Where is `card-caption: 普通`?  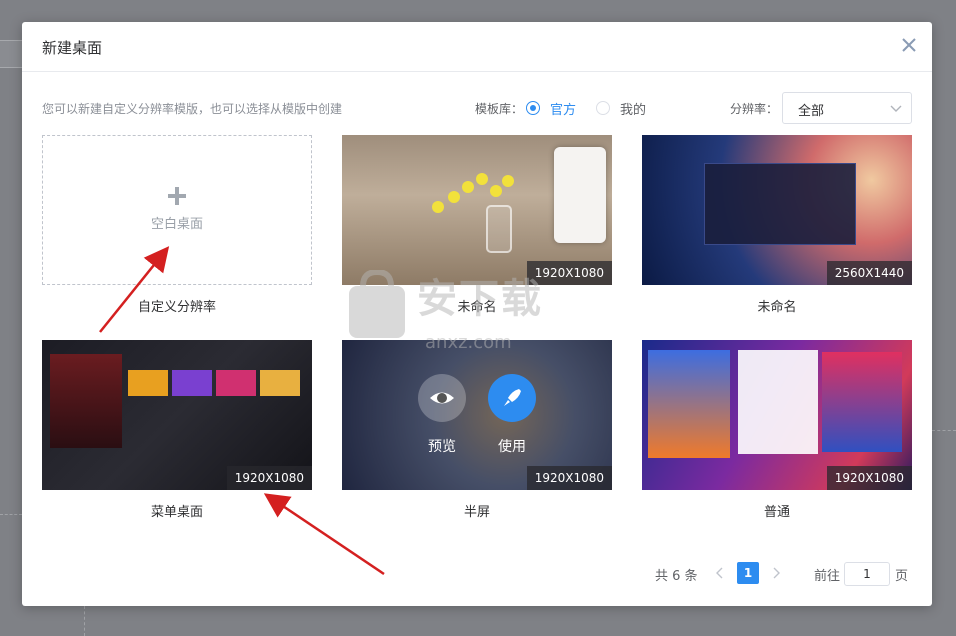 card-caption: 普通 is located at coordinates (776, 512).